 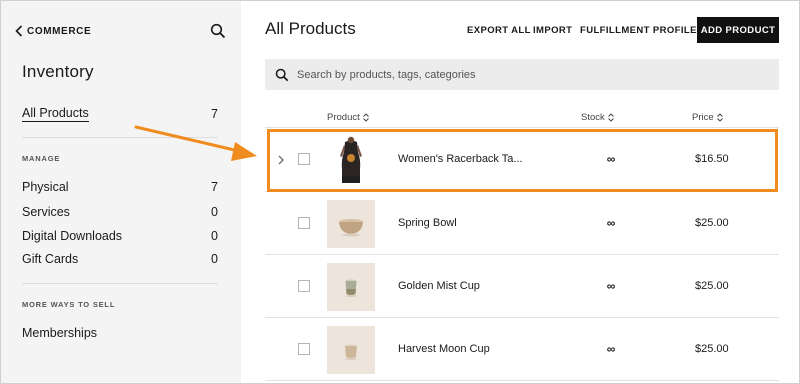 I want to click on page-title: All Products, so click(x=310, y=28).